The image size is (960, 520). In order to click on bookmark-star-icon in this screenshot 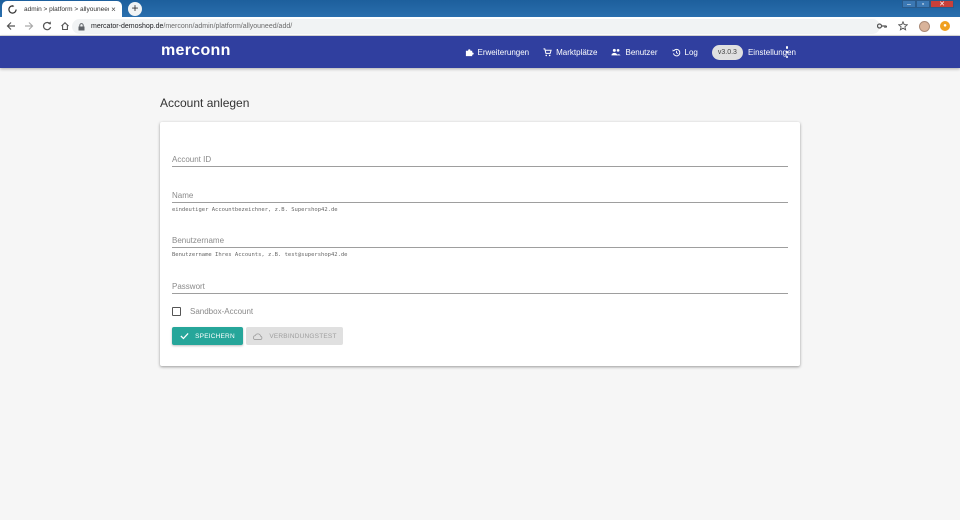, I will do `click(903, 26)`.